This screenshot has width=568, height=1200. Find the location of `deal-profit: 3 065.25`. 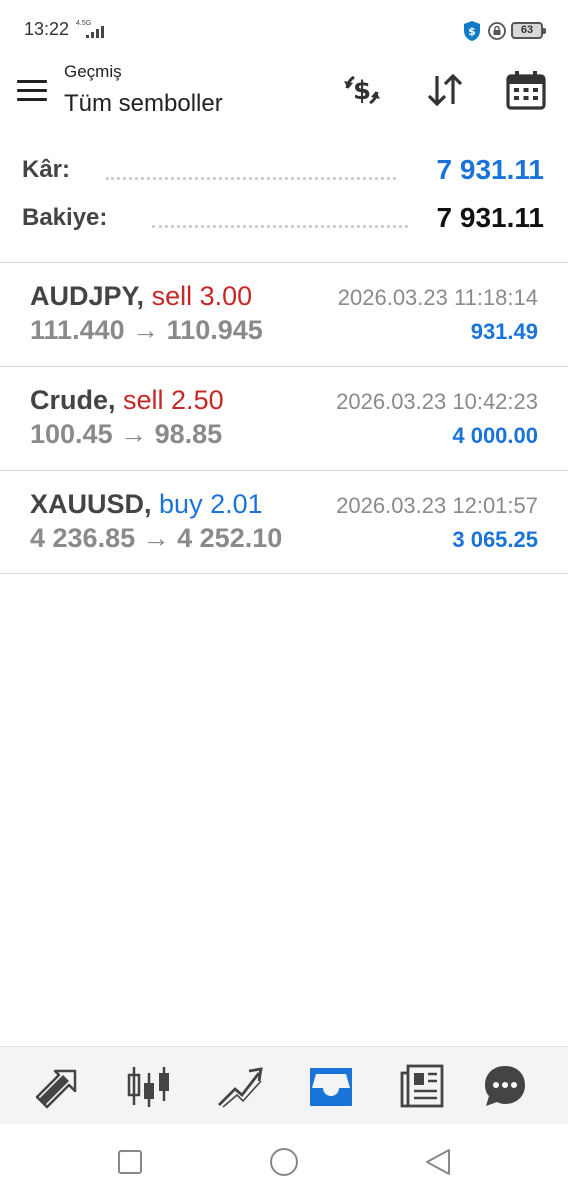

deal-profit: 3 065.25 is located at coordinates (495, 539).